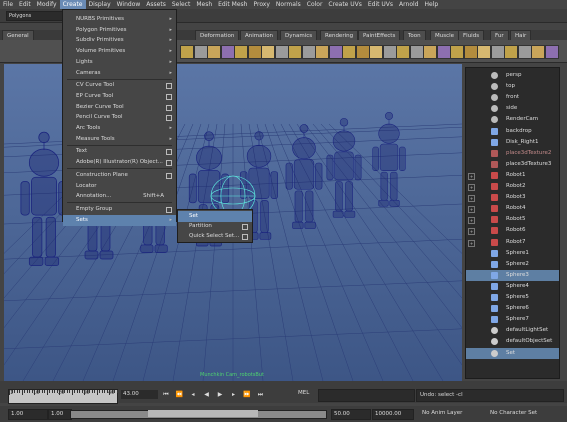 The height and width of the screenshot is (422, 567). I want to click on outliner-item: Sphere1, so click(512, 253).